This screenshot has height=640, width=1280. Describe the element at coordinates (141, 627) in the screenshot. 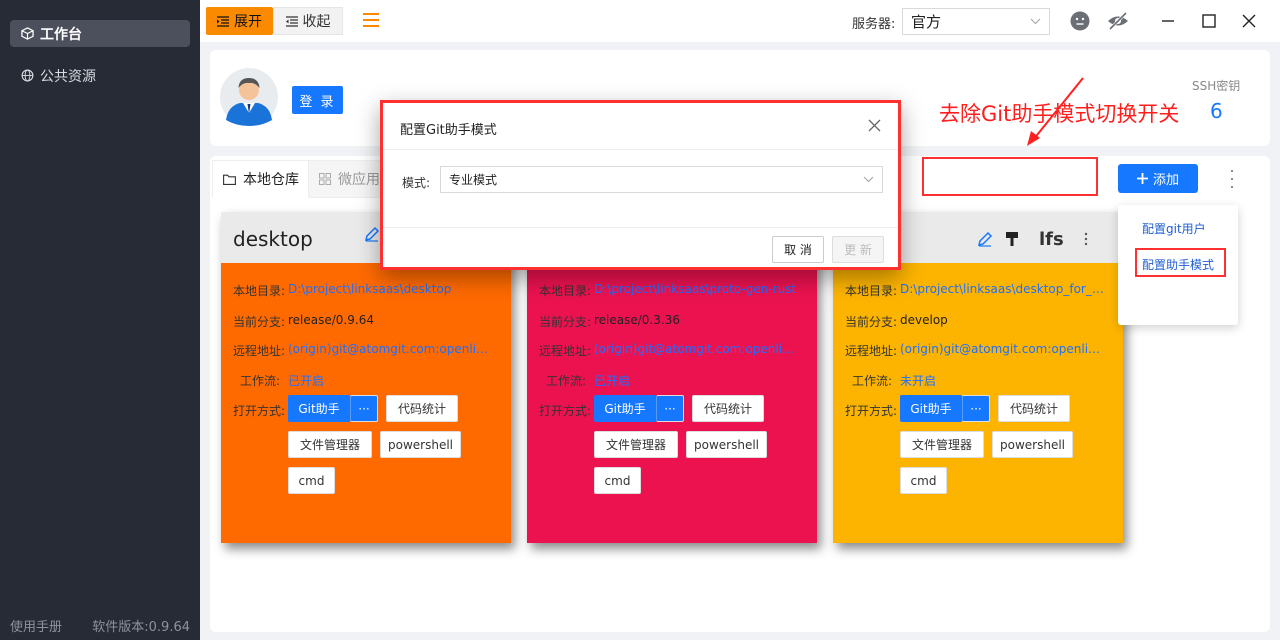

I see `software-version: 软件版本:0.9.64` at that location.